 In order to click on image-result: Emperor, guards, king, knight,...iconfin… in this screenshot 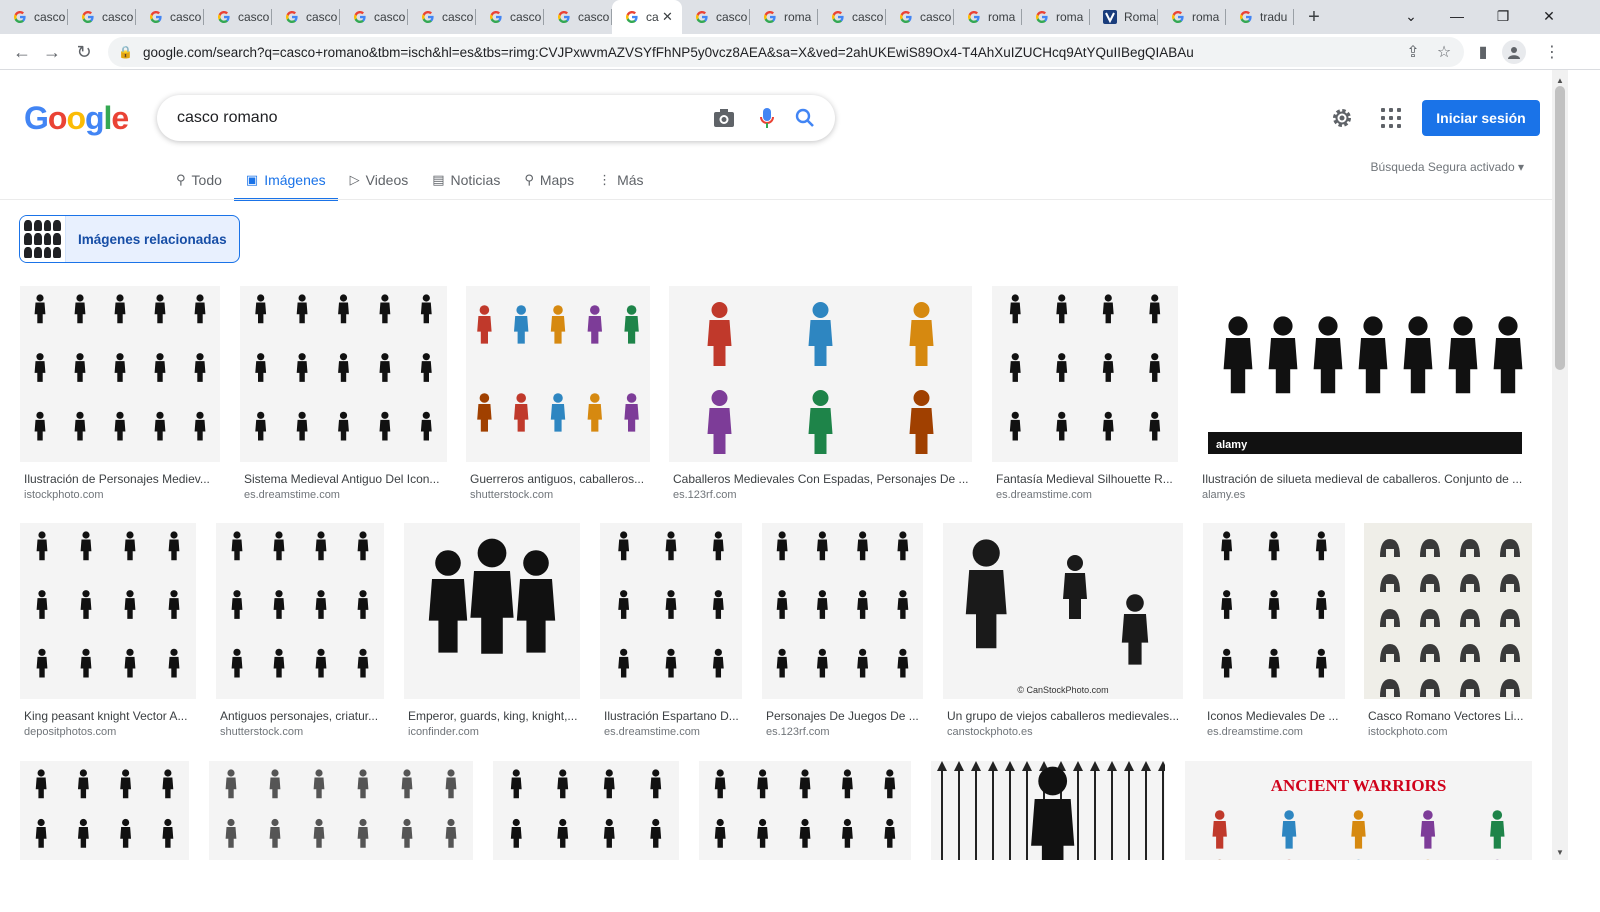, I will do `click(492, 637)`.